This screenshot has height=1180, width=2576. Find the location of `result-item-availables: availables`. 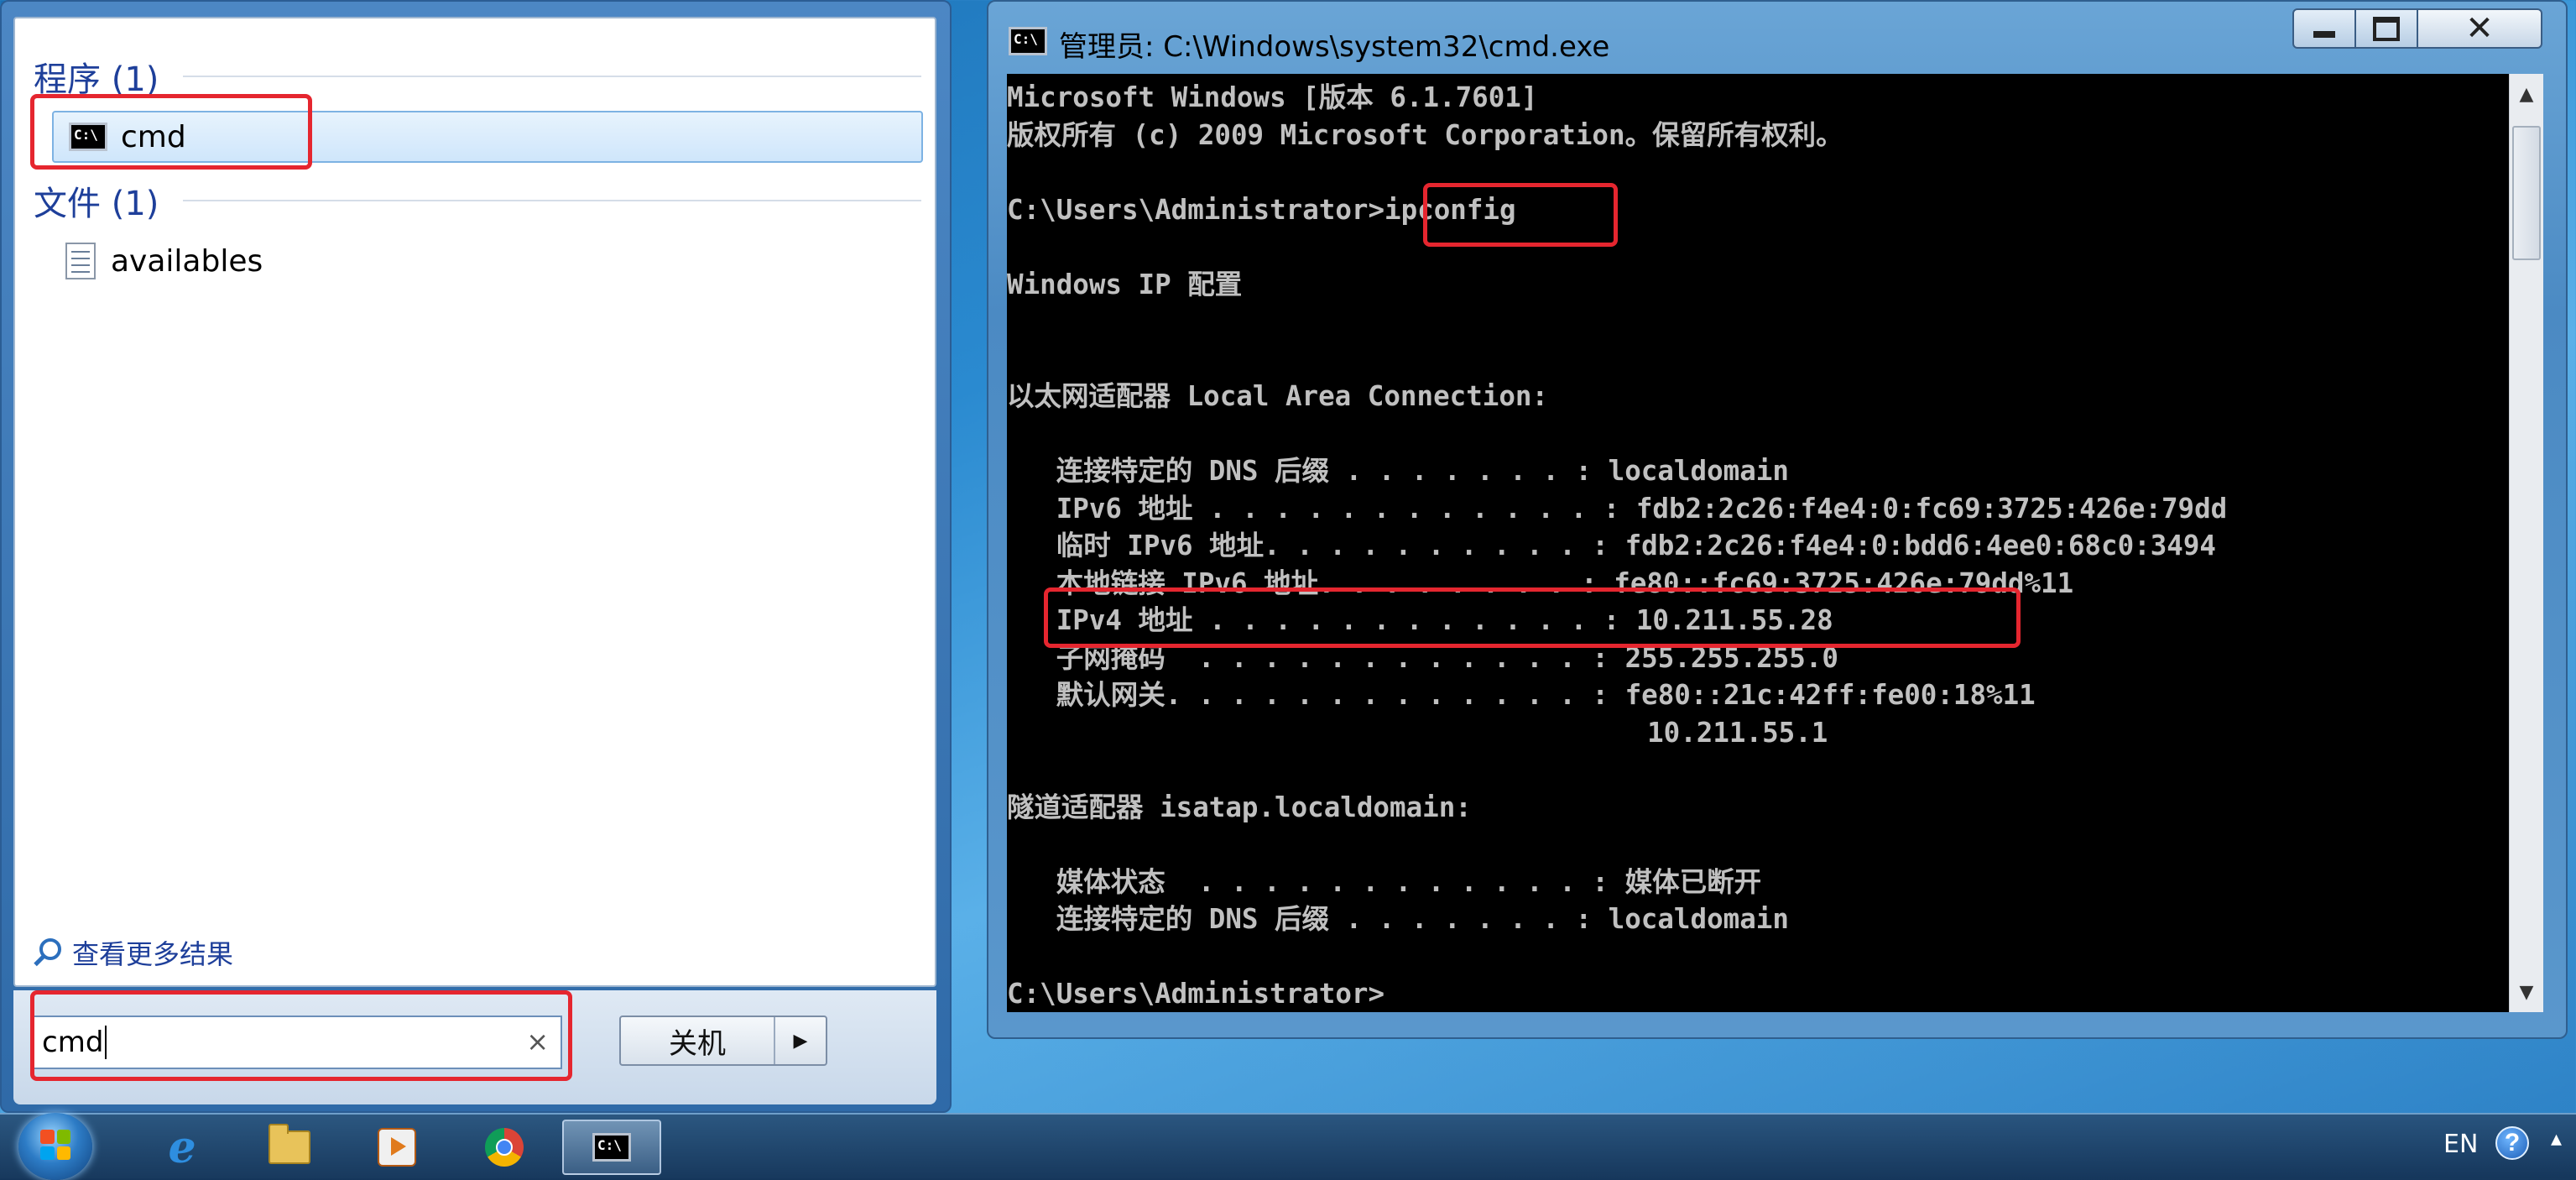

result-item-availables: availables is located at coordinates (164, 261).